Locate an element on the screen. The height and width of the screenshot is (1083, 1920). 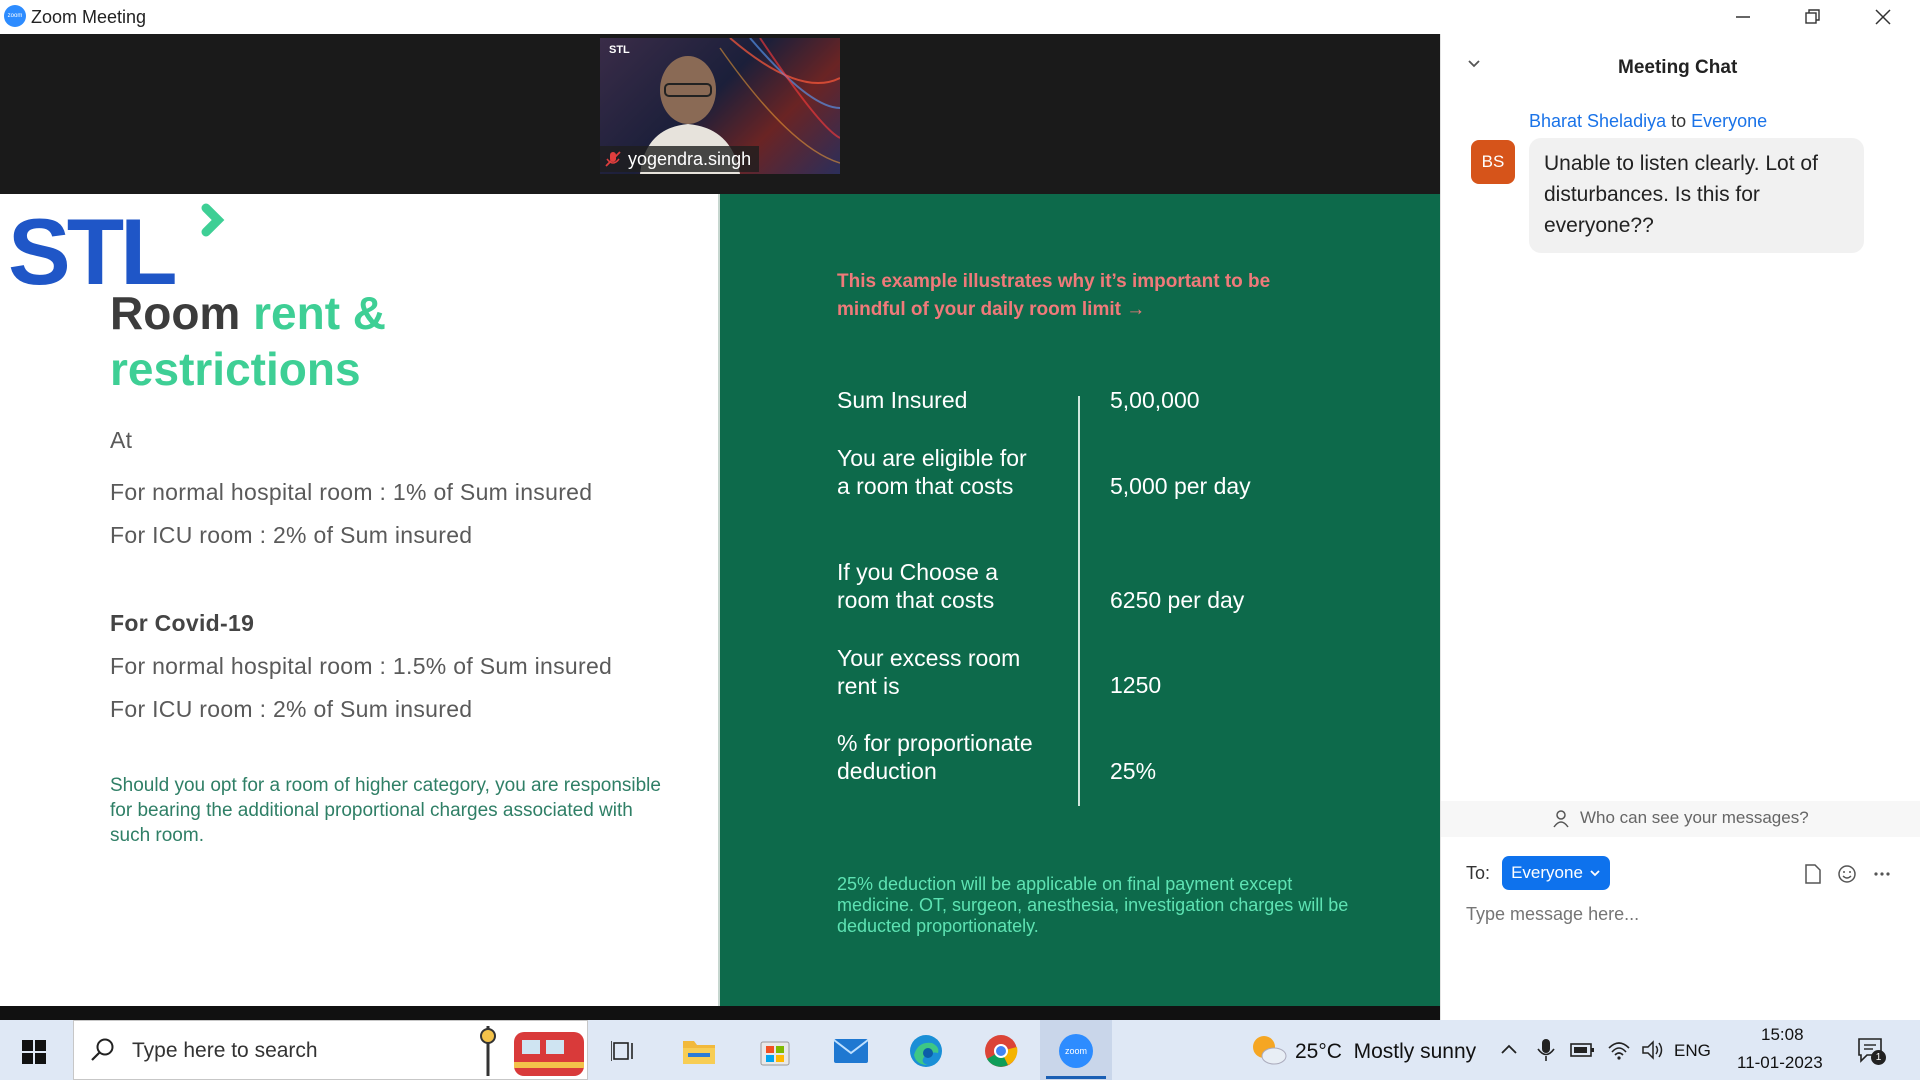
file-explorer-button is located at coordinates (699, 1051).